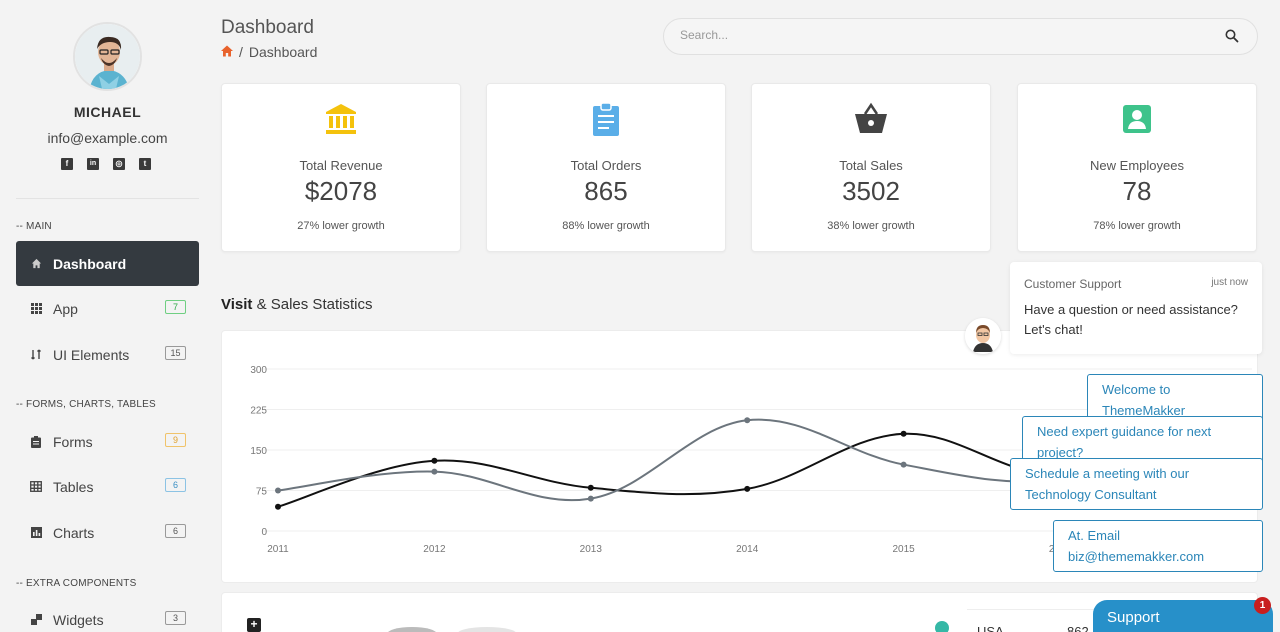 Image resolution: width=1280 pixels, height=632 pixels. I want to click on sidebar-divider, so click(107, 198).